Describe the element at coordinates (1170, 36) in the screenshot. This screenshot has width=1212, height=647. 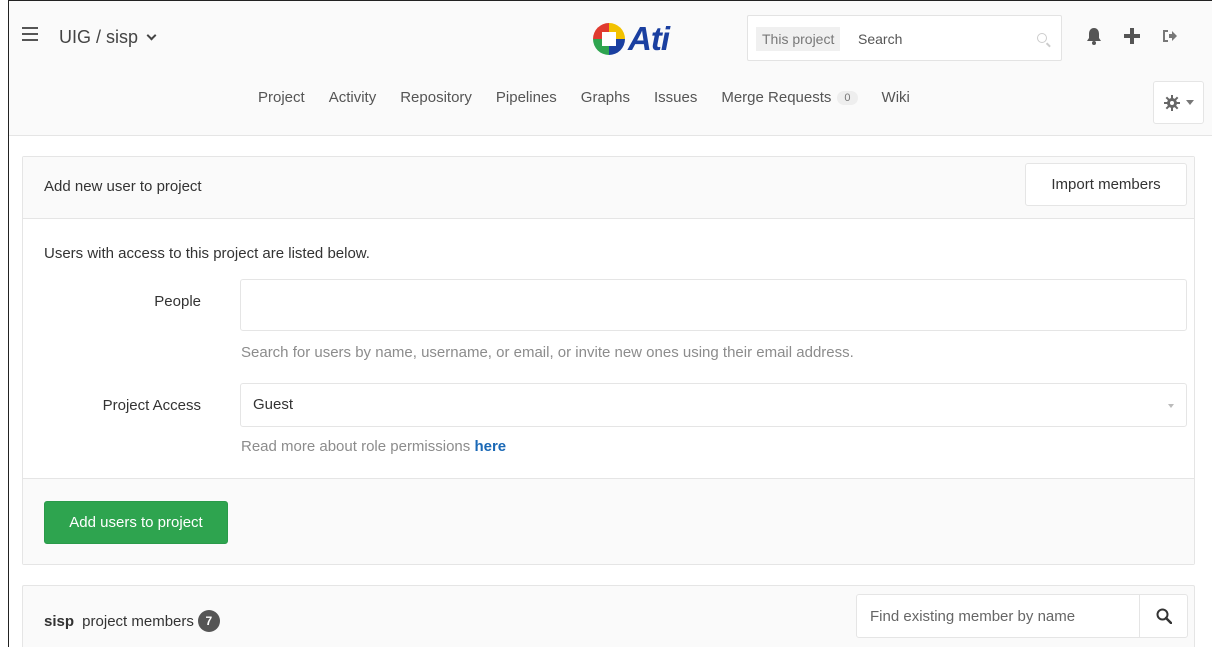
I see `sign-out-icon` at that location.